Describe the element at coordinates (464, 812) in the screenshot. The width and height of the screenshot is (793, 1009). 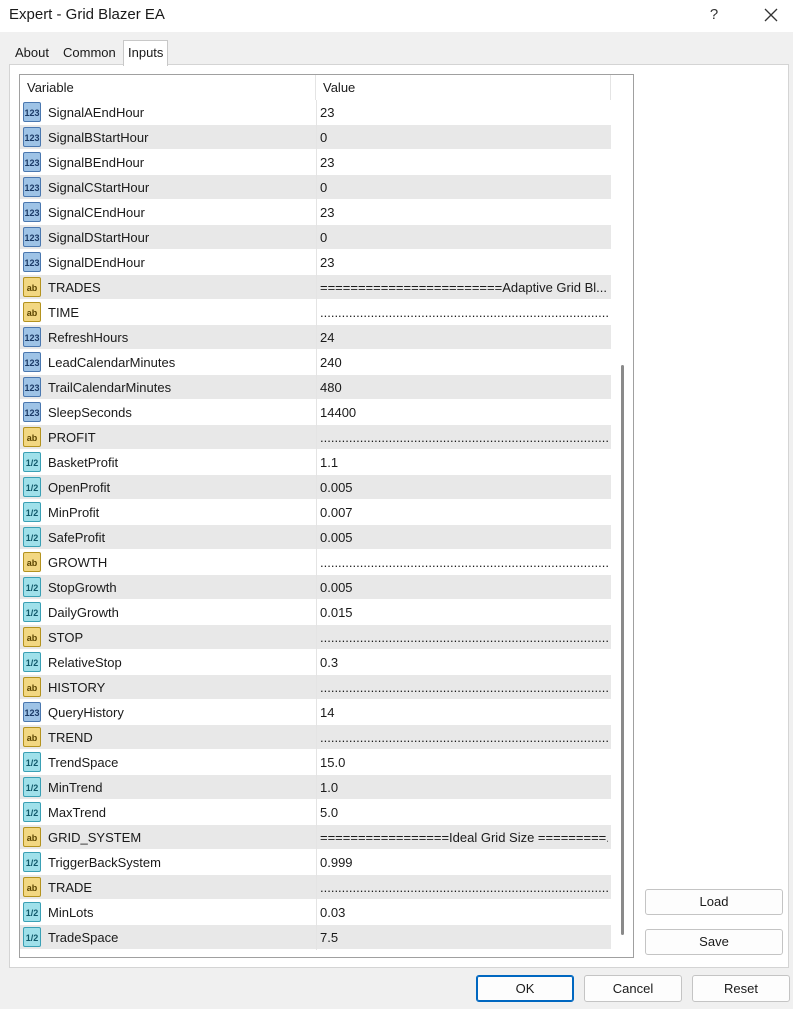
I see `variable-value: 5.0` at that location.